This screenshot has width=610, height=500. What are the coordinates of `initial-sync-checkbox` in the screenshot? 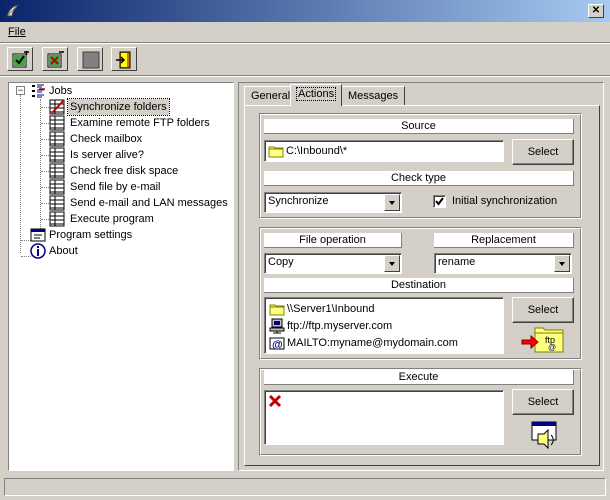 It's located at (439, 201).